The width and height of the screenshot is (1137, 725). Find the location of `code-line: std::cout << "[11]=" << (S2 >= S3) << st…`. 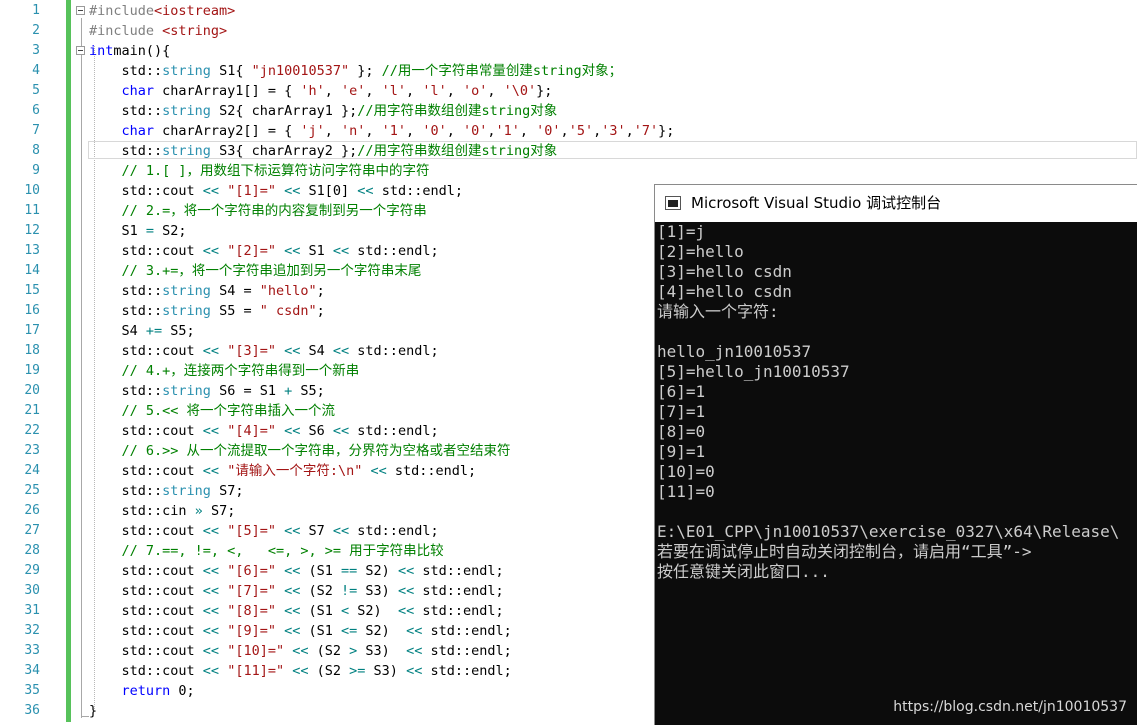

code-line: std::cout << "[11]=" << (S2 >= S3) << st… is located at coordinates (300, 671).